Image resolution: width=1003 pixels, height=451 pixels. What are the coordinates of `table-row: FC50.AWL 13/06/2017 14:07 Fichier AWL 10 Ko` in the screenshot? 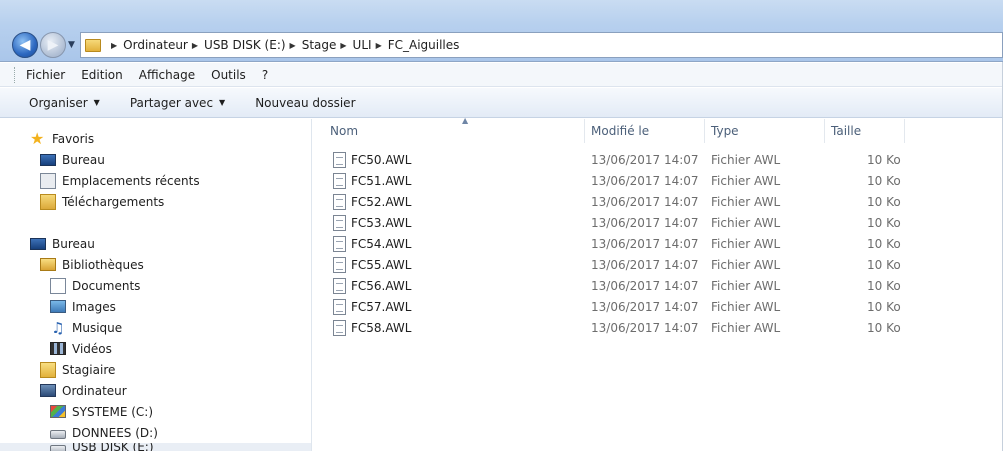 It's located at (623, 160).